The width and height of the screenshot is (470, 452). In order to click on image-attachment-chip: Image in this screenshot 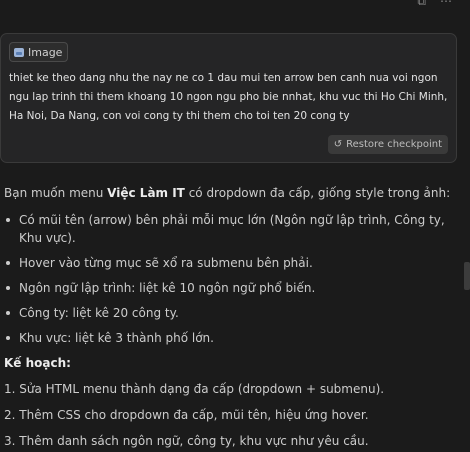, I will do `click(39, 52)`.